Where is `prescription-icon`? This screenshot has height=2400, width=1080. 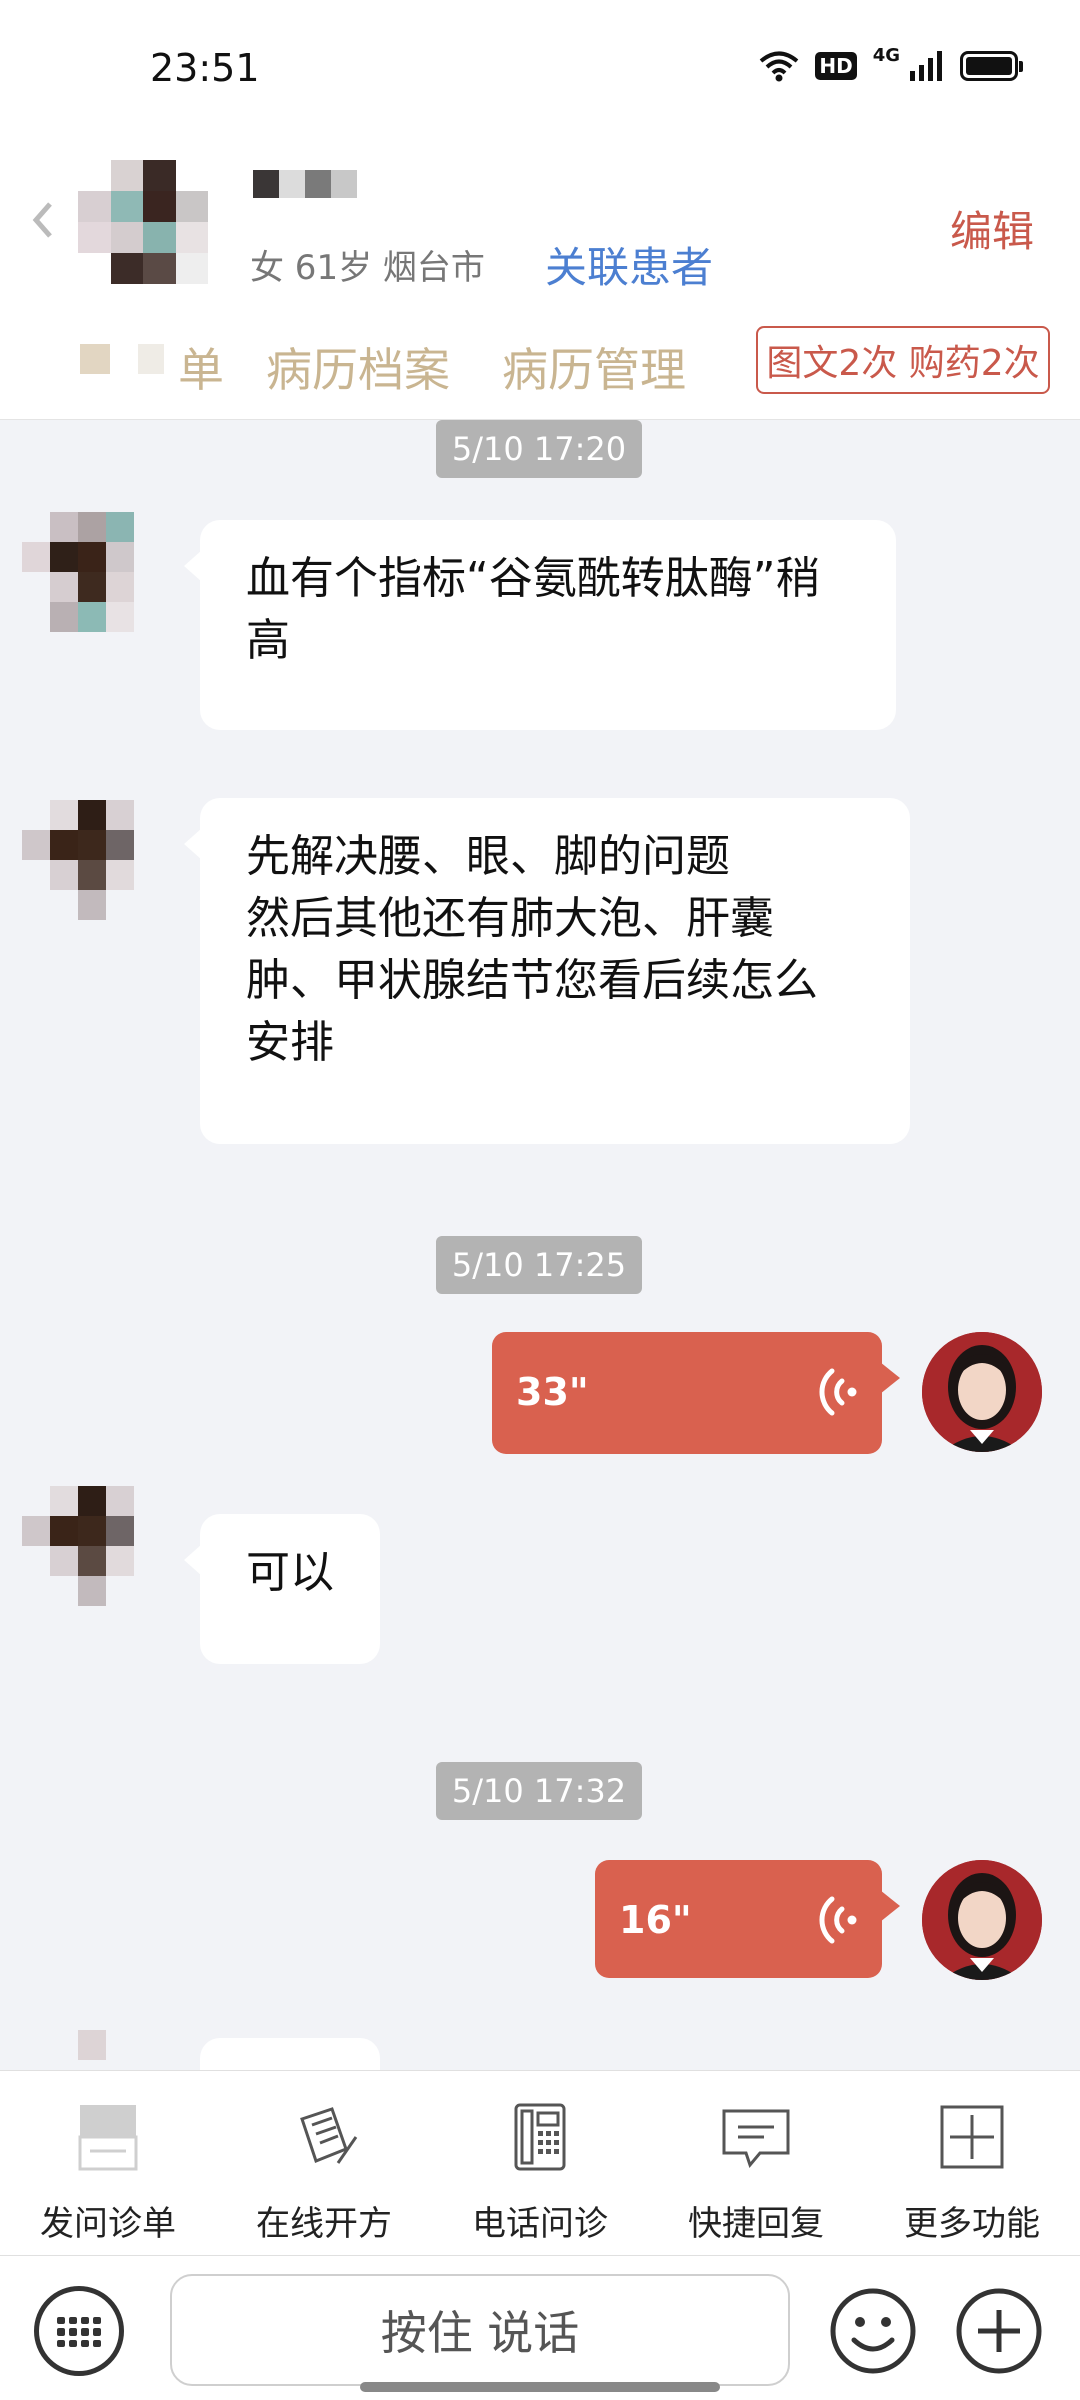
prescription-icon is located at coordinates (329, 2135).